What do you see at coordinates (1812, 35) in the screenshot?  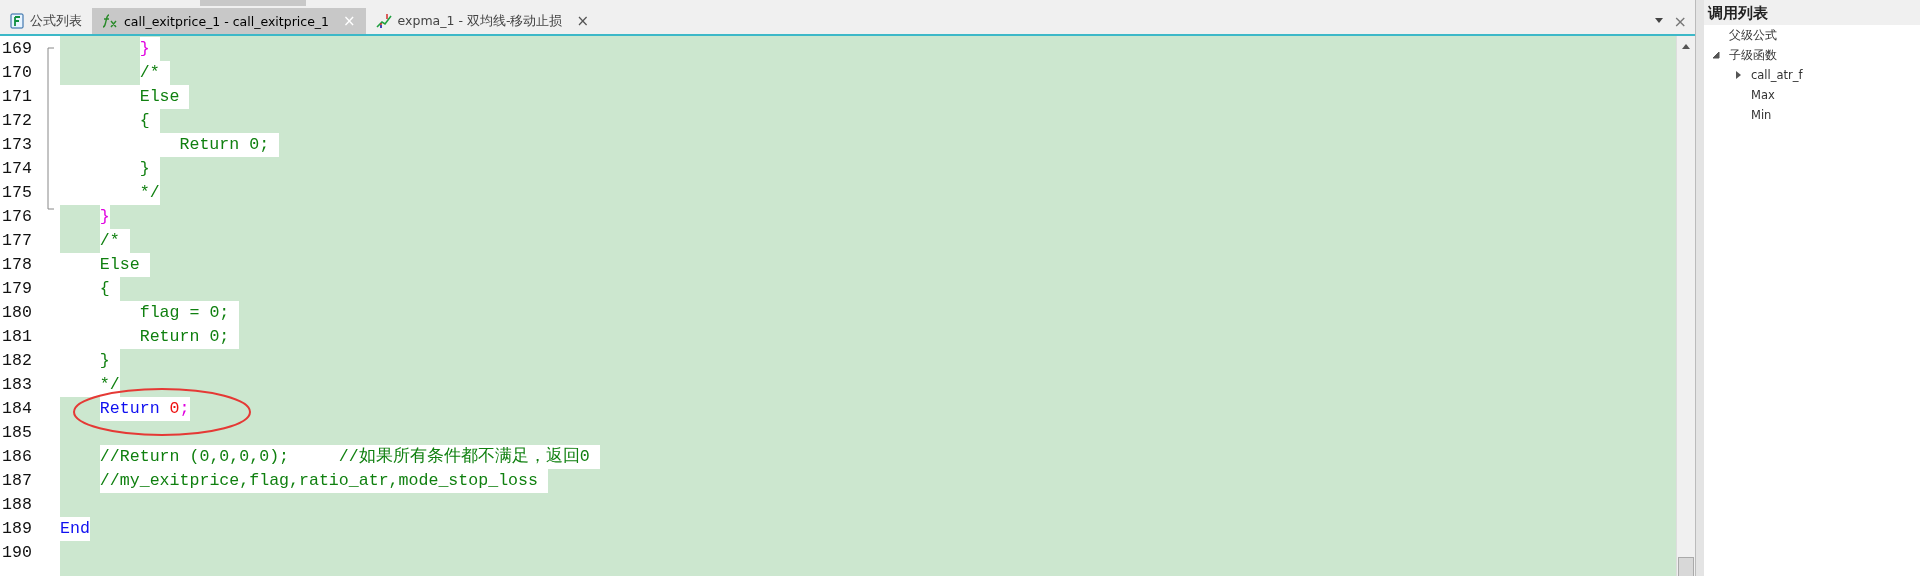 I see `tree-item: 父级公式` at bounding box center [1812, 35].